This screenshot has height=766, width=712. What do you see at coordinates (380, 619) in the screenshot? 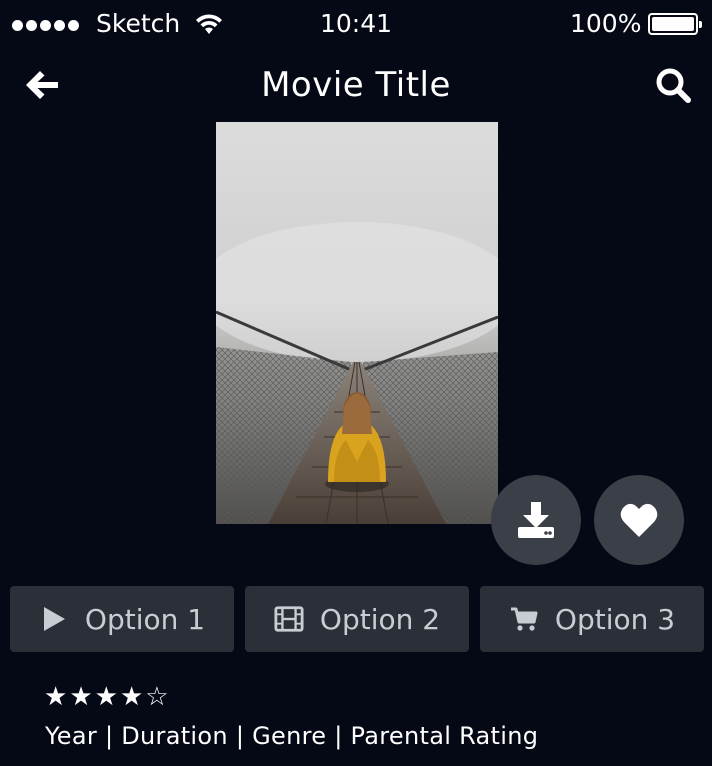
I see `option-2-label: Option 2` at bounding box center [380, 619].